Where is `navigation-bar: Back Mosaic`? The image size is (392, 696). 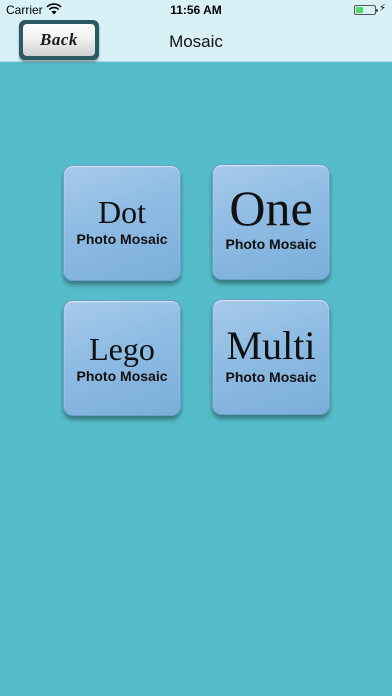 navigation-bar: Back Mosaic is located at coordinates (196, 41).